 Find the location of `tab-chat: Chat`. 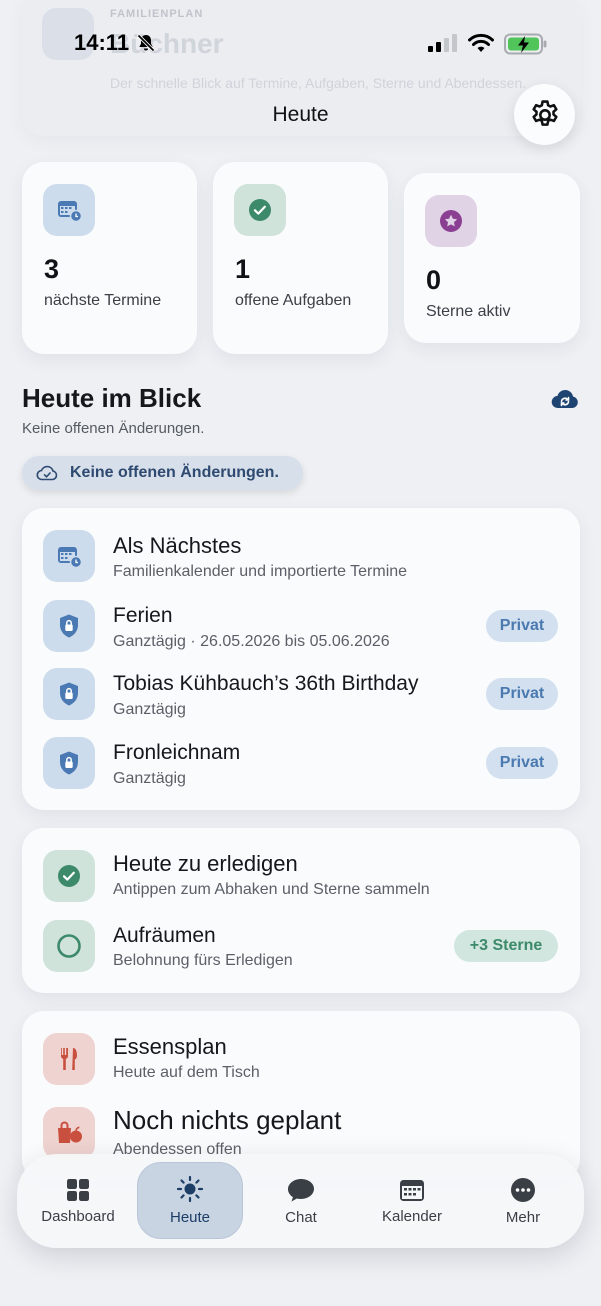

tab-chat: Chat is located at coordinates (301, 1201).